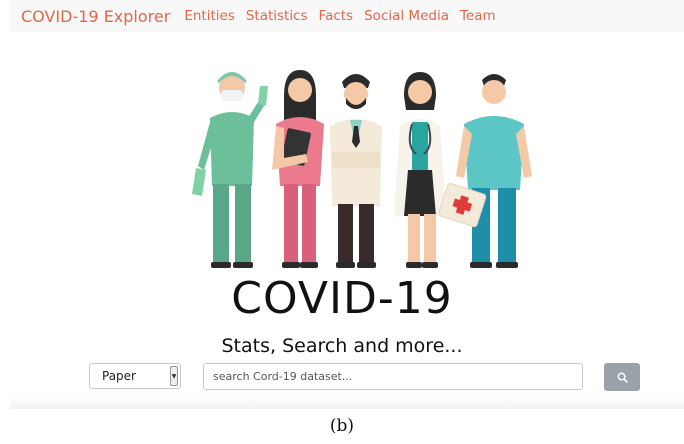 Image resolution: width=684 pixels, height=444 pixels. Describe the element at coordinates (209, 16) in the screenshot. I see `nav-link-entities: Entities` at that location.